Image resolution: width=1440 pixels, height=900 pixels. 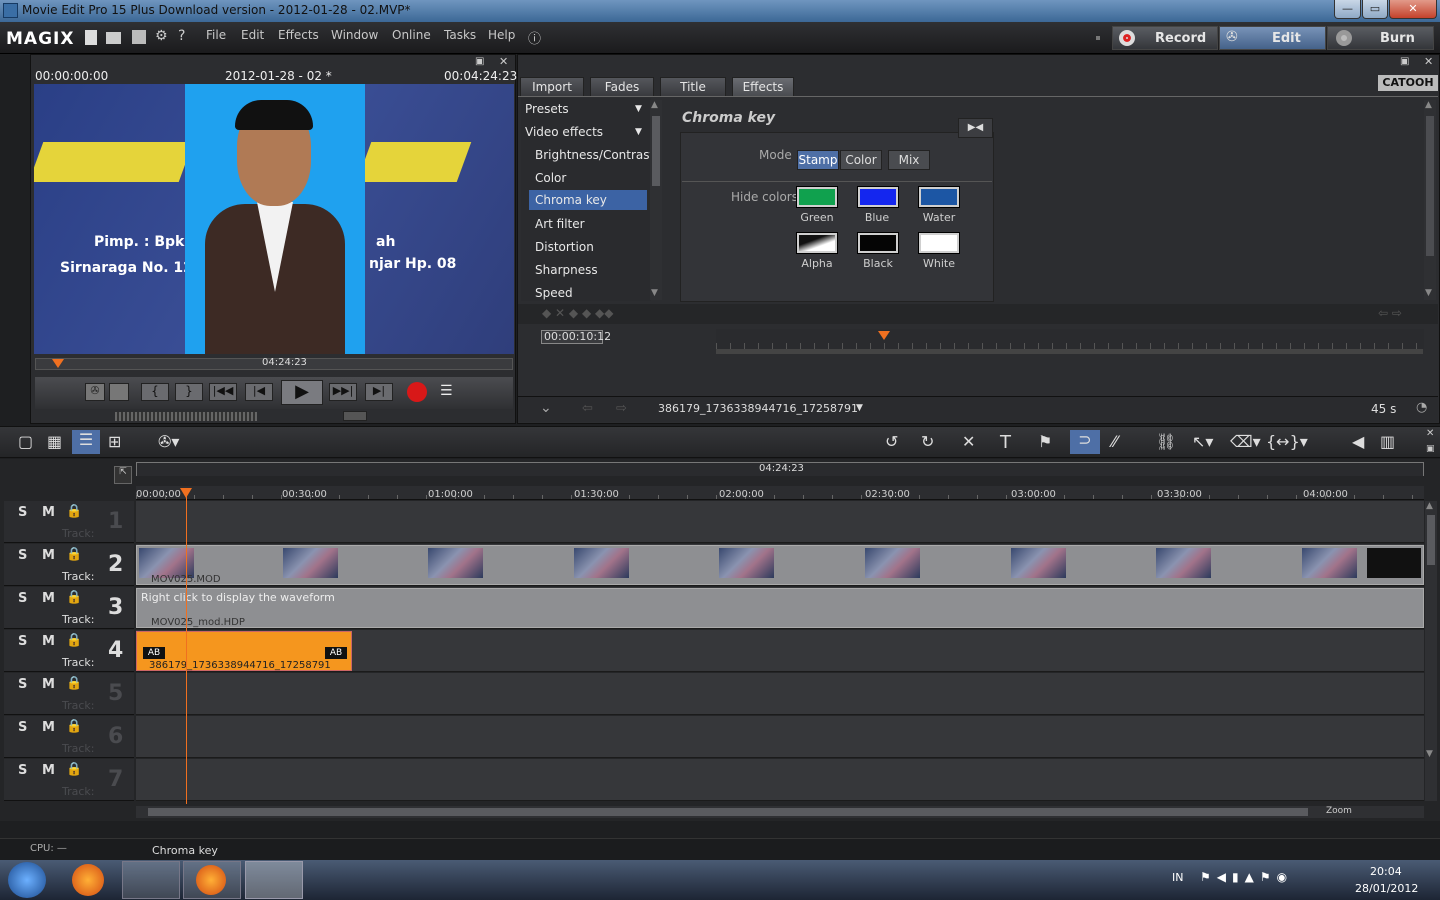 I want to click on swatch-alpha, so click(x=817, y=243).